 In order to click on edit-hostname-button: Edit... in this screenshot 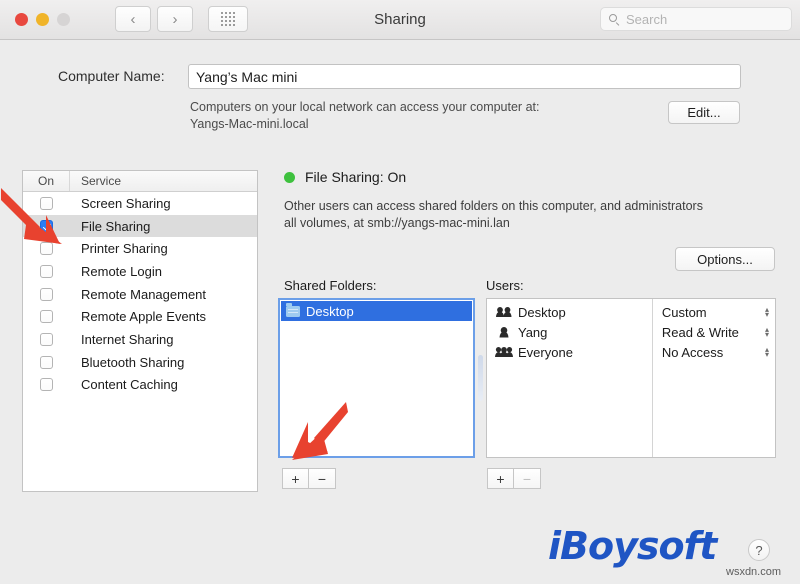, I will do `click(704, 112)`.